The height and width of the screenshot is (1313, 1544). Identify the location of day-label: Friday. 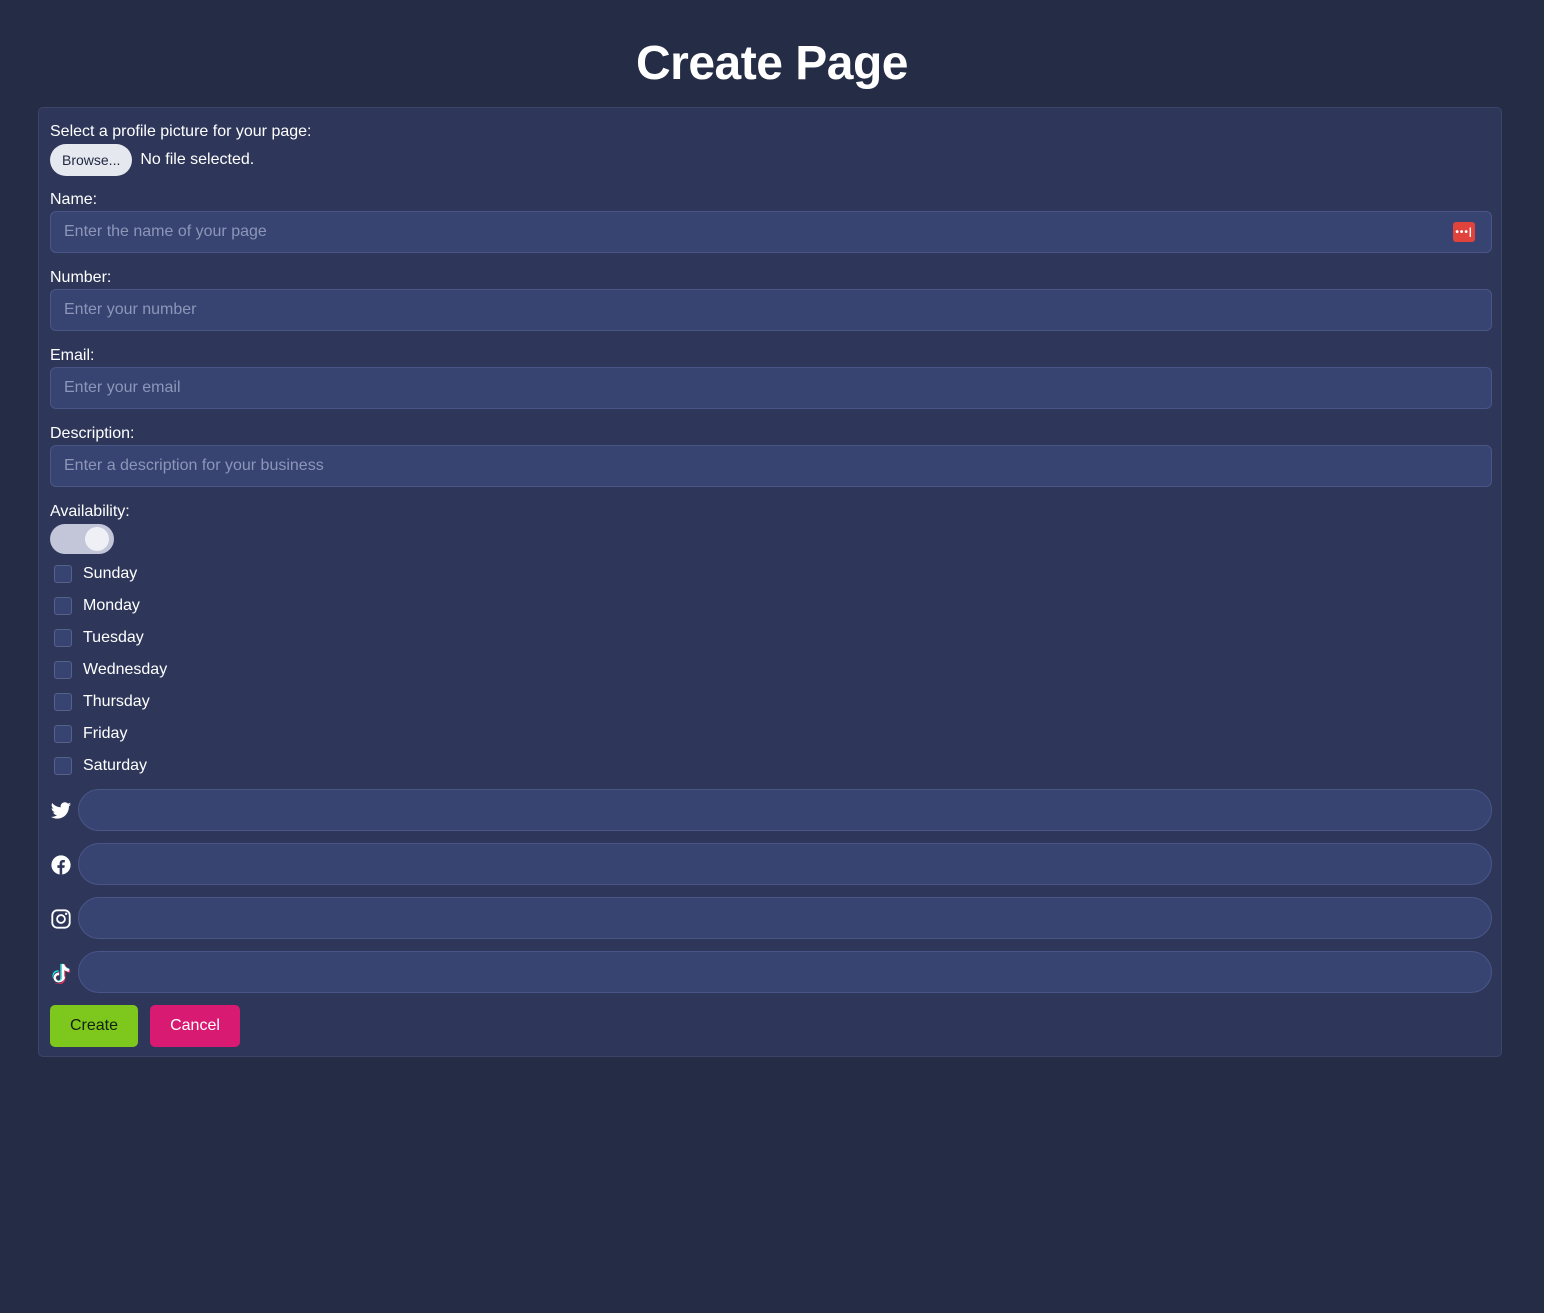
(105, 733).